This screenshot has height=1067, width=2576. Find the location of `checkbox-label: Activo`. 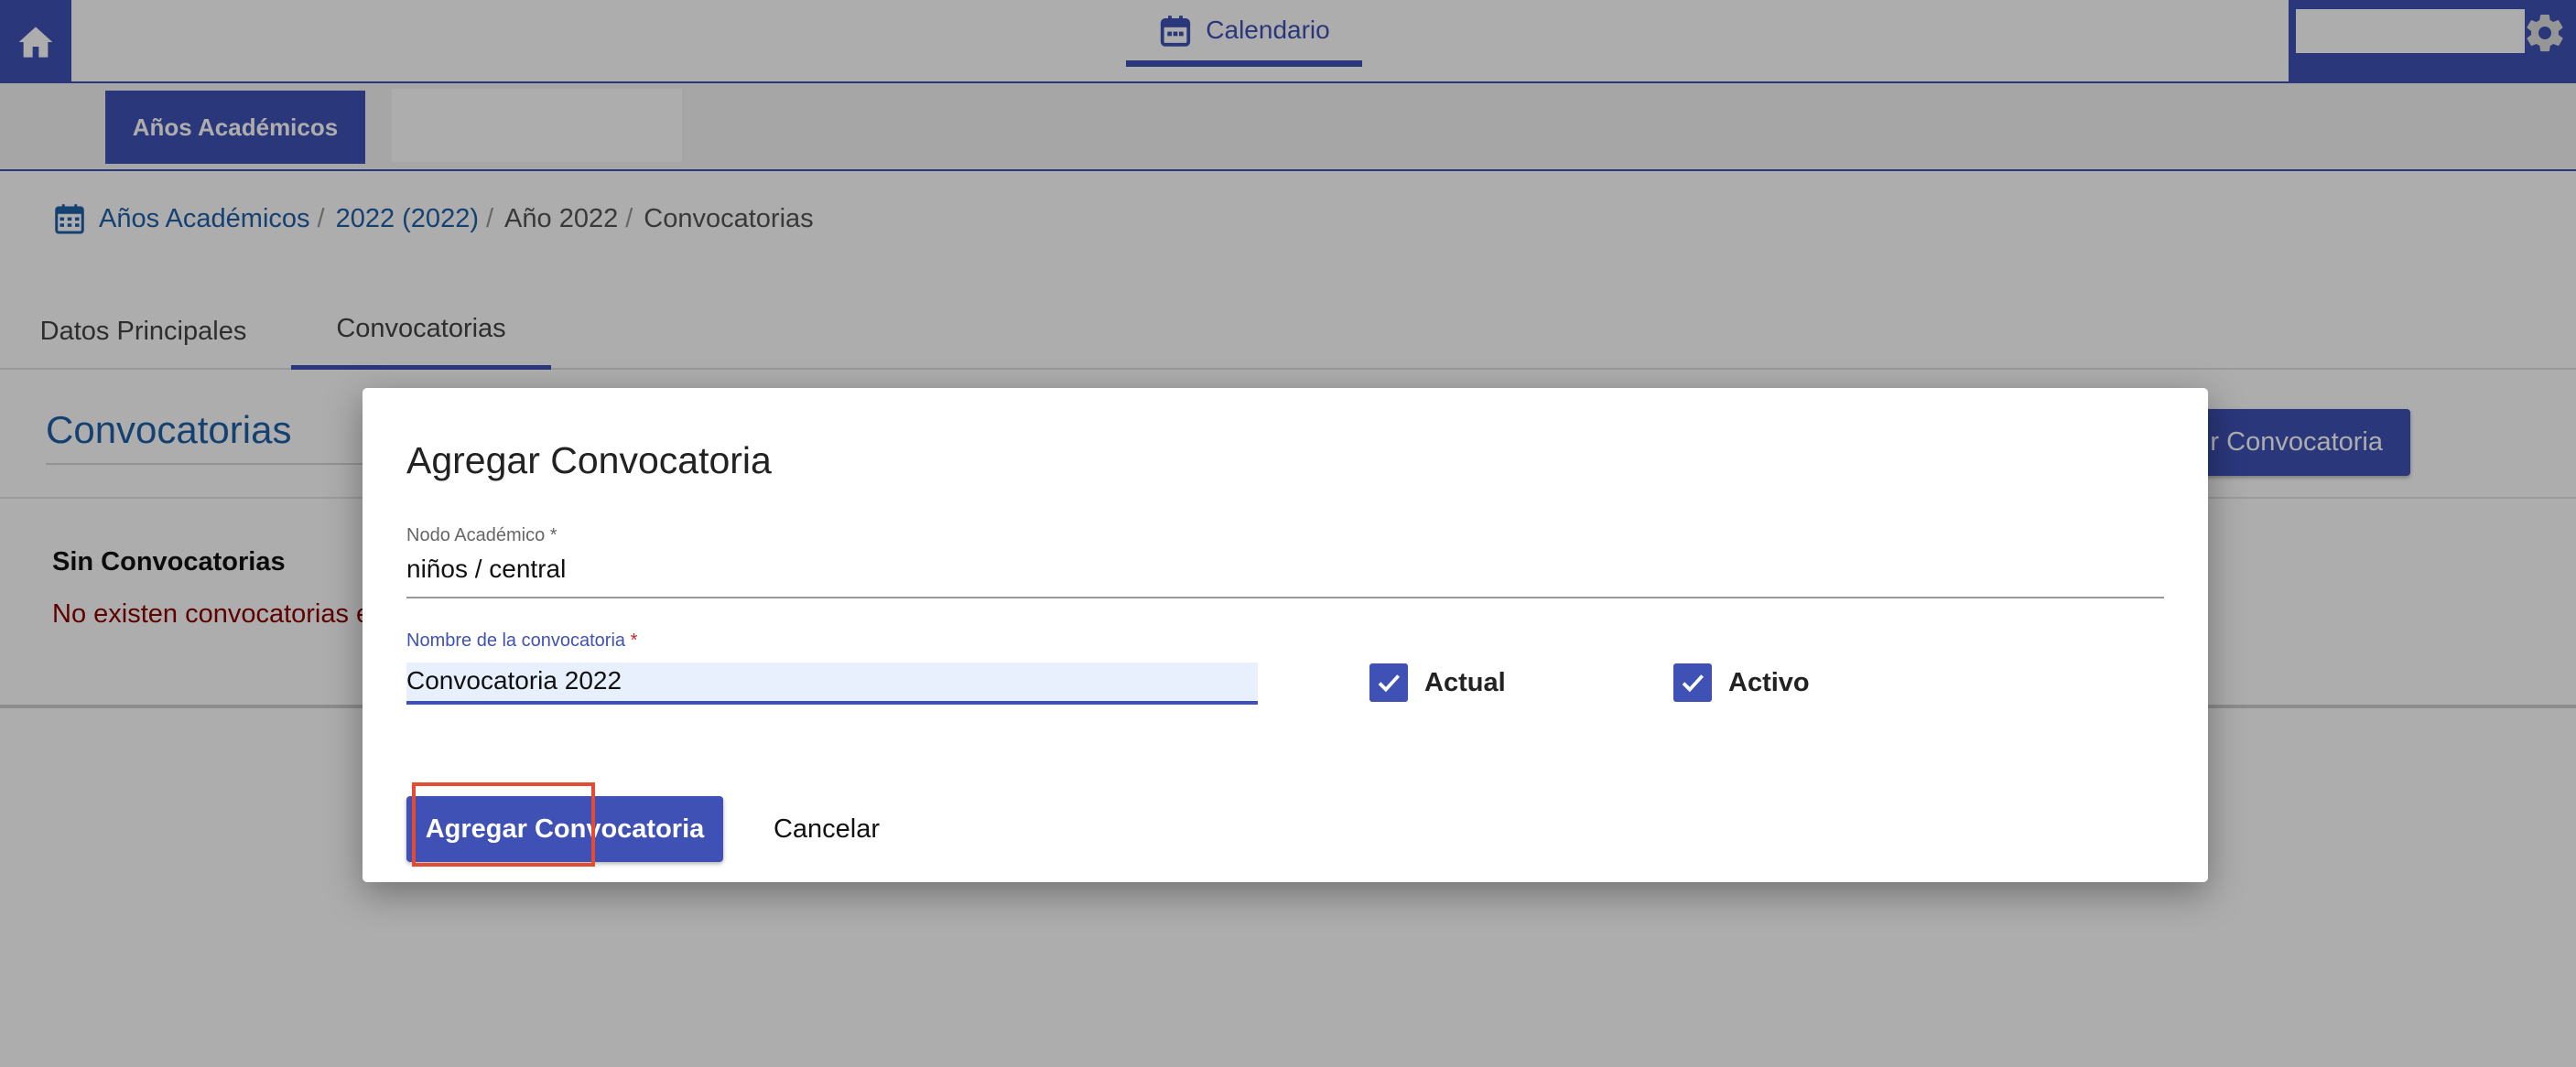

checkbox-label: Activo is located at coordinates (1769, 682).